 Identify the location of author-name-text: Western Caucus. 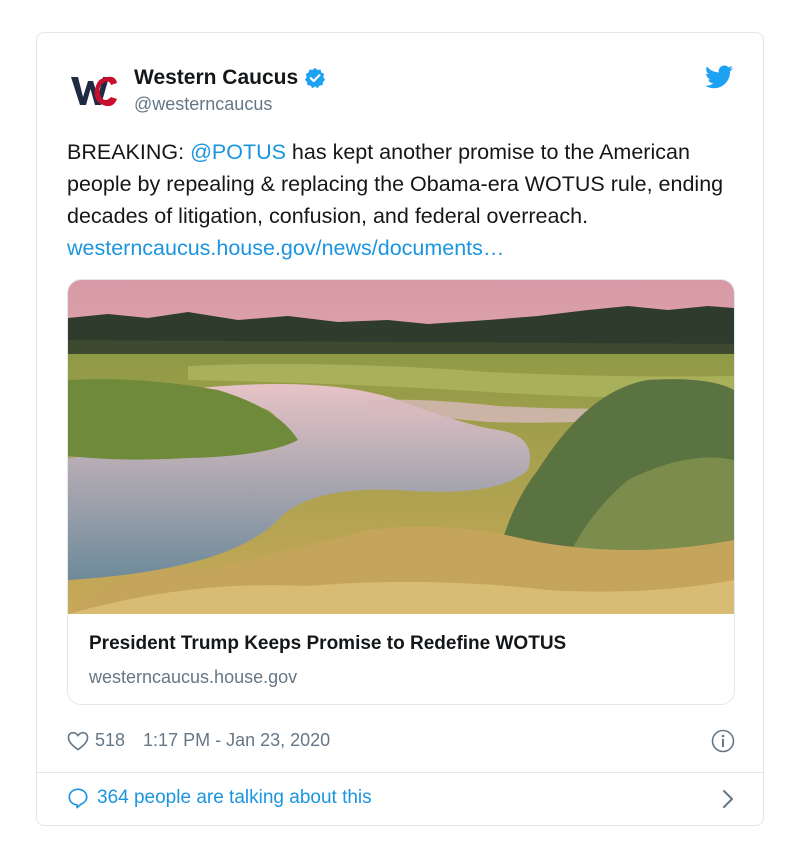
(216, 78).